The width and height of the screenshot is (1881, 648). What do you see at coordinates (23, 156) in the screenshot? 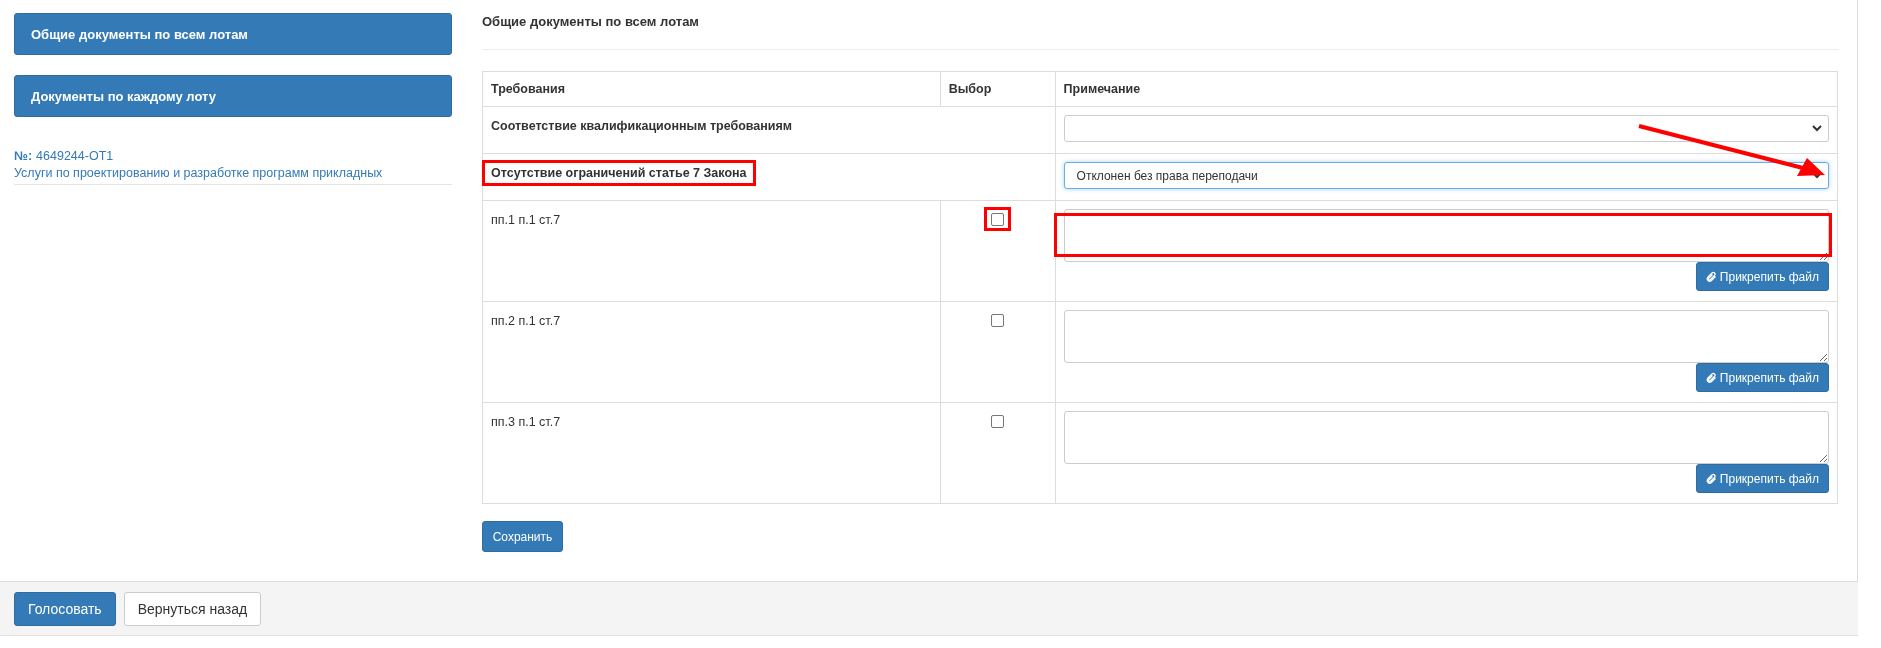
I see `lot-number-label: №:` at bounding box center [23, 156].